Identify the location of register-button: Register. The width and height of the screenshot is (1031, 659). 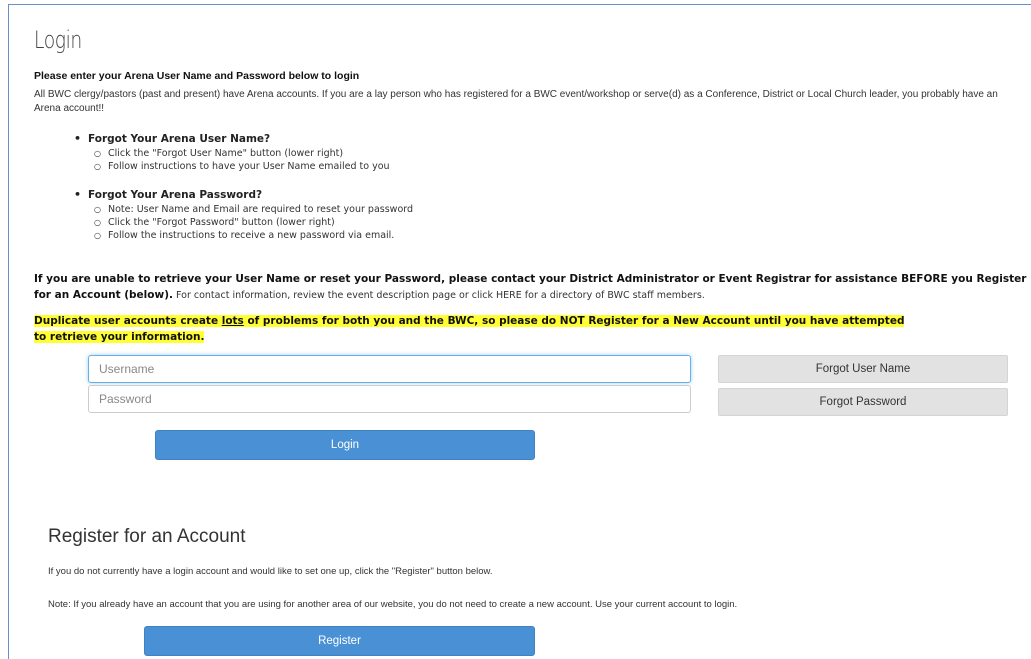
(339, 641).